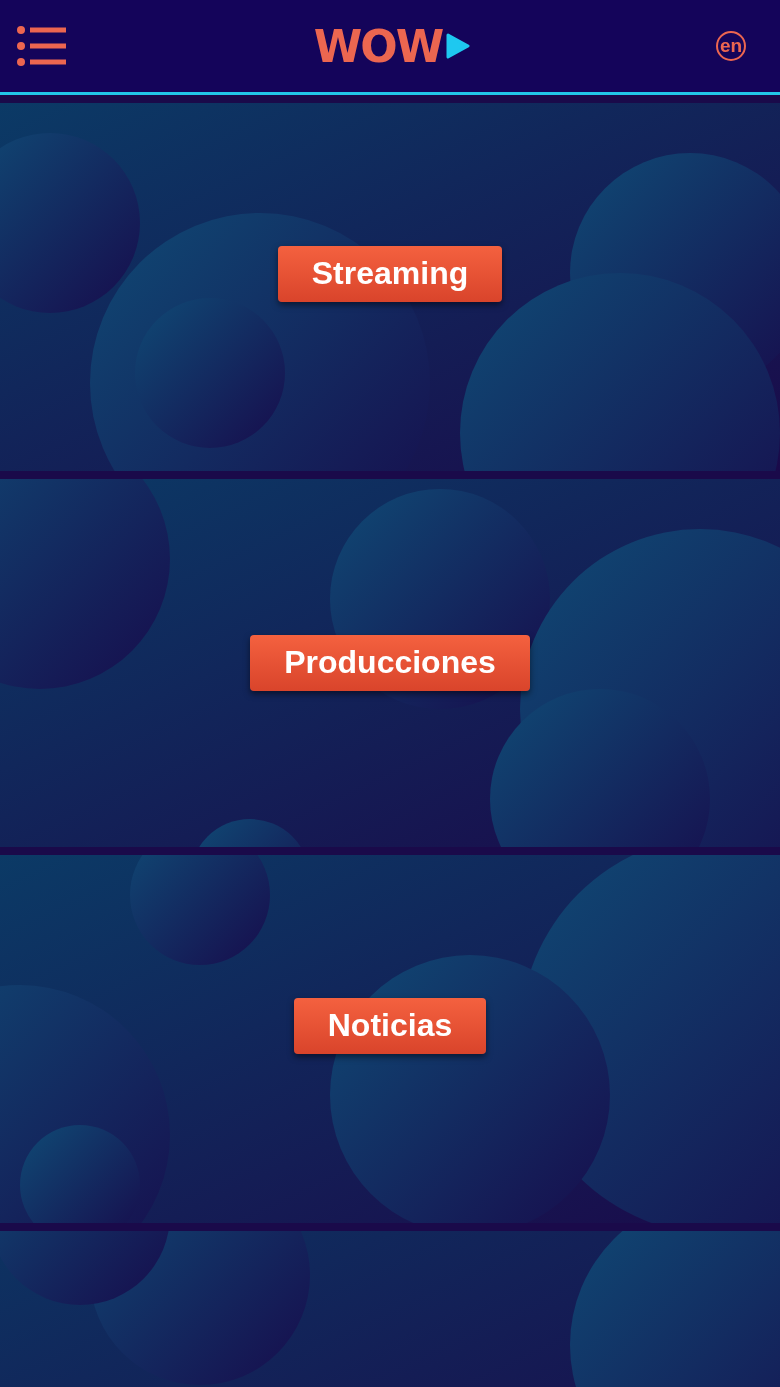 The height and width of the screenshot is (1387, 780). What do you see at coordinates (42, 46) in the screenshot?
I see `menu-icon` at bounding box center [42, 46].